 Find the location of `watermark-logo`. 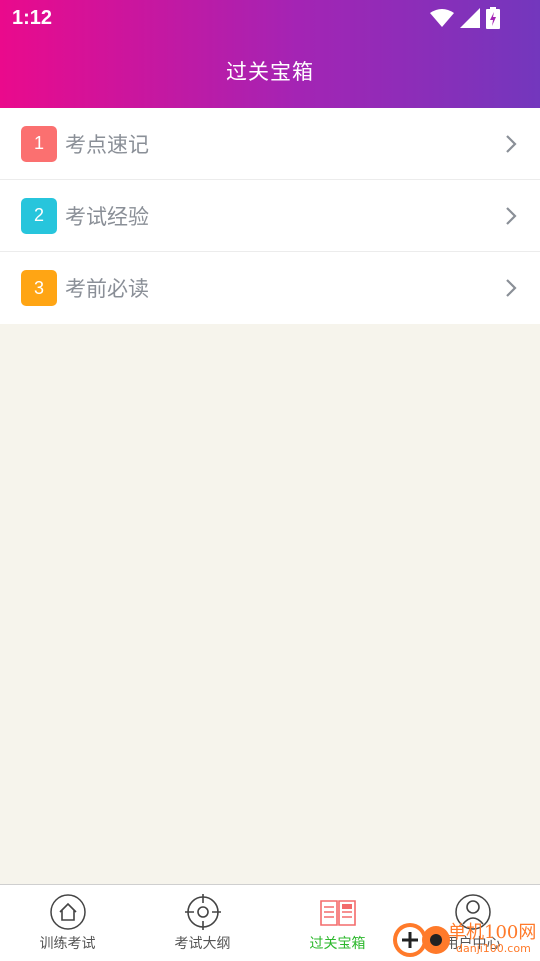

watermark-logo is located at coordinates (421, 940).